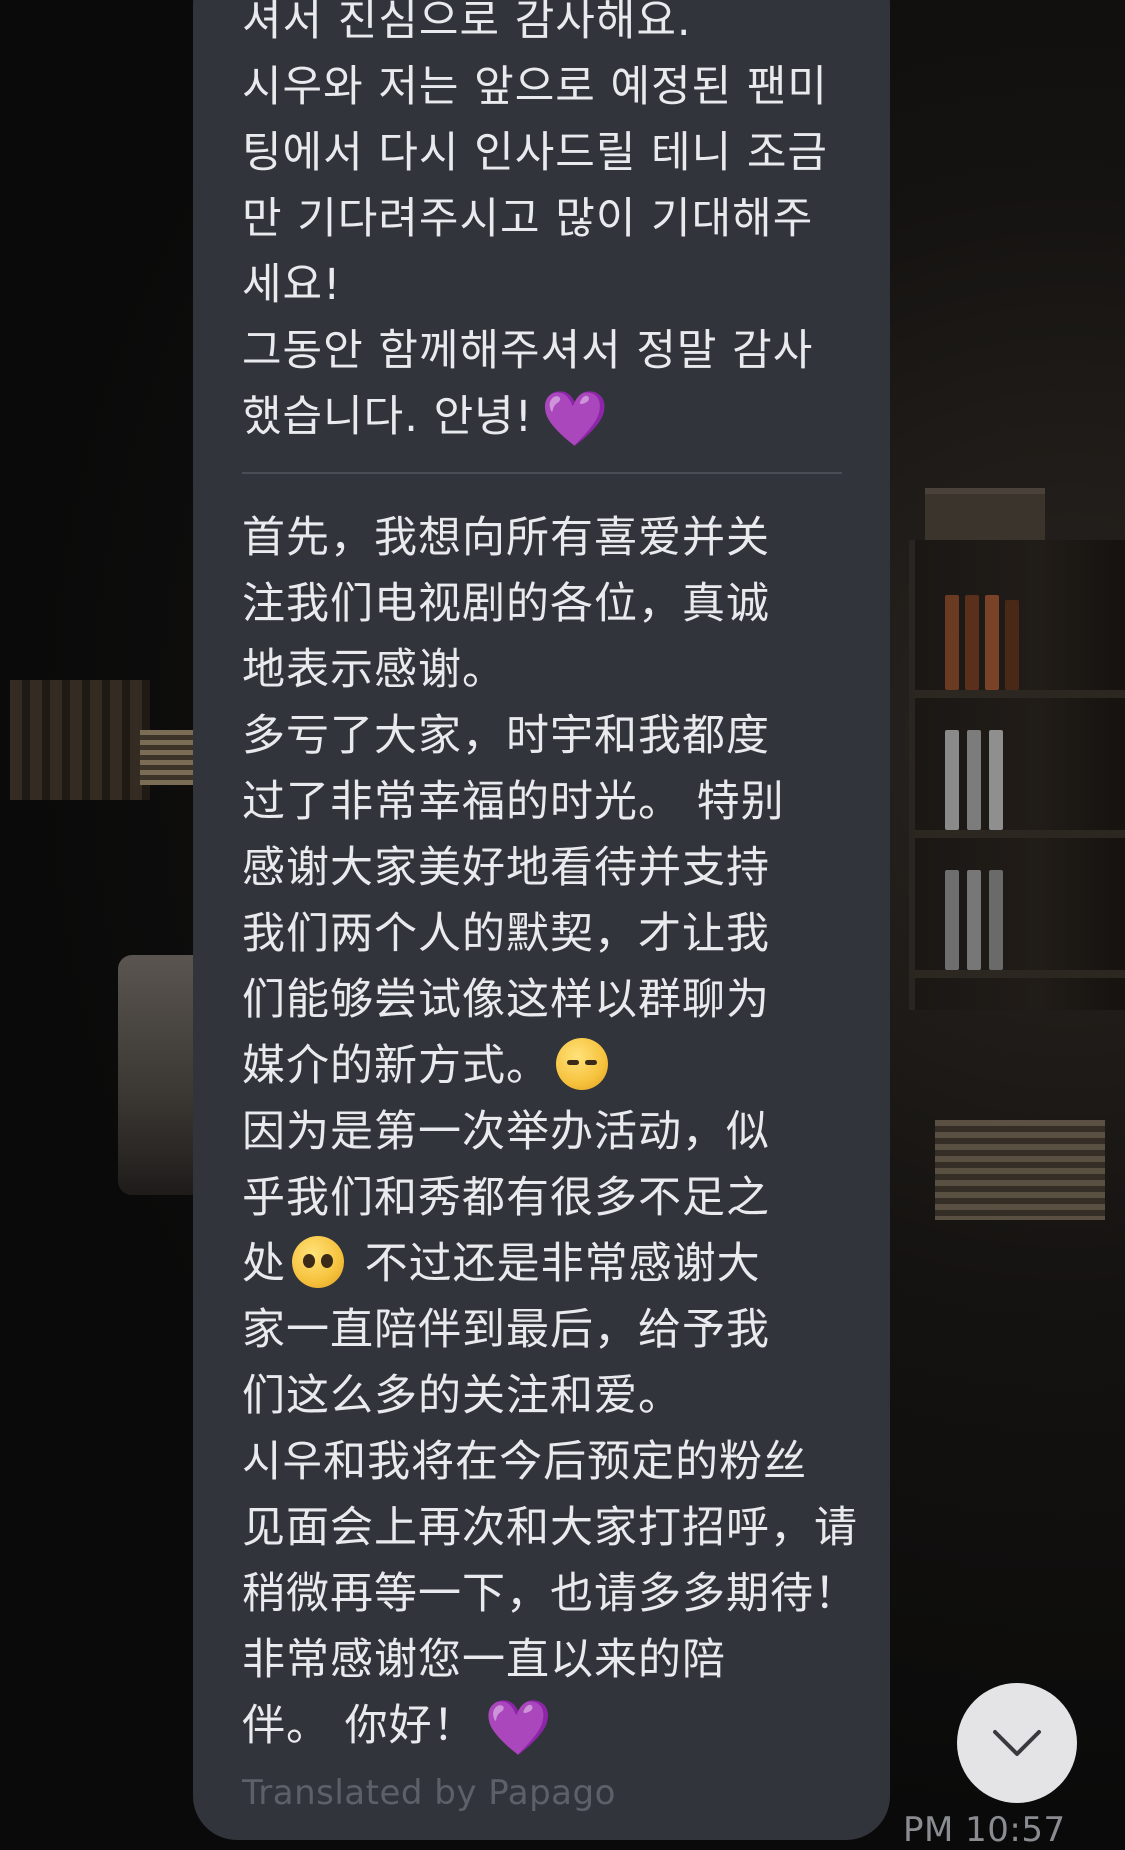  Describe the element at coordinates (542, 473) in the screenshot. I see `translation-divider` at that location.